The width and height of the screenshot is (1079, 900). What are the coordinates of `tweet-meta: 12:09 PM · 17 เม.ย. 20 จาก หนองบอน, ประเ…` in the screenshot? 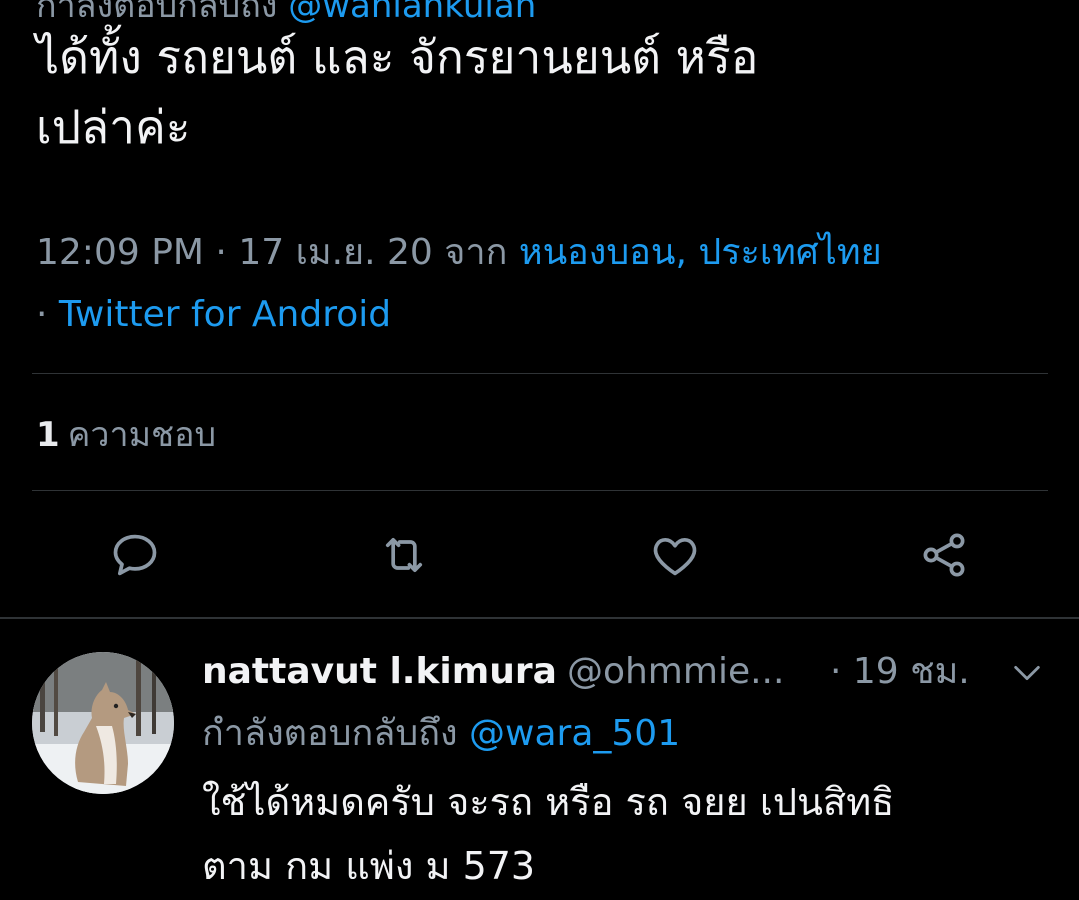 It's located at (541, 284).